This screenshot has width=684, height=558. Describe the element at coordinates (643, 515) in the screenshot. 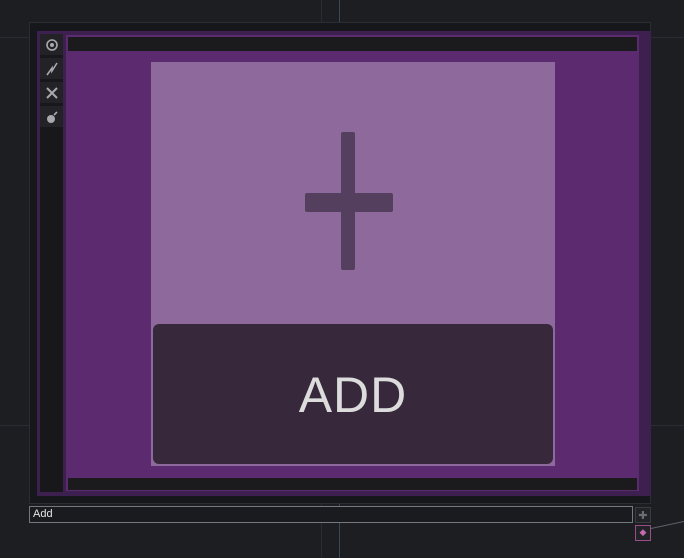

I see `add-small-icon: ✚` at that location.